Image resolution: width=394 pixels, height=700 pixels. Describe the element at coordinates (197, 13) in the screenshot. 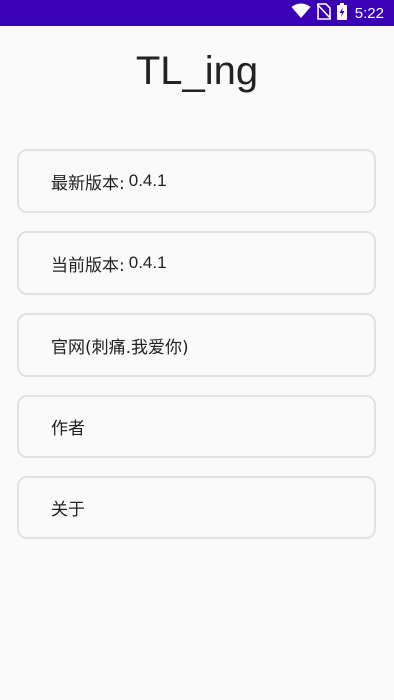

I see `status-bar: 5:22` at that location.